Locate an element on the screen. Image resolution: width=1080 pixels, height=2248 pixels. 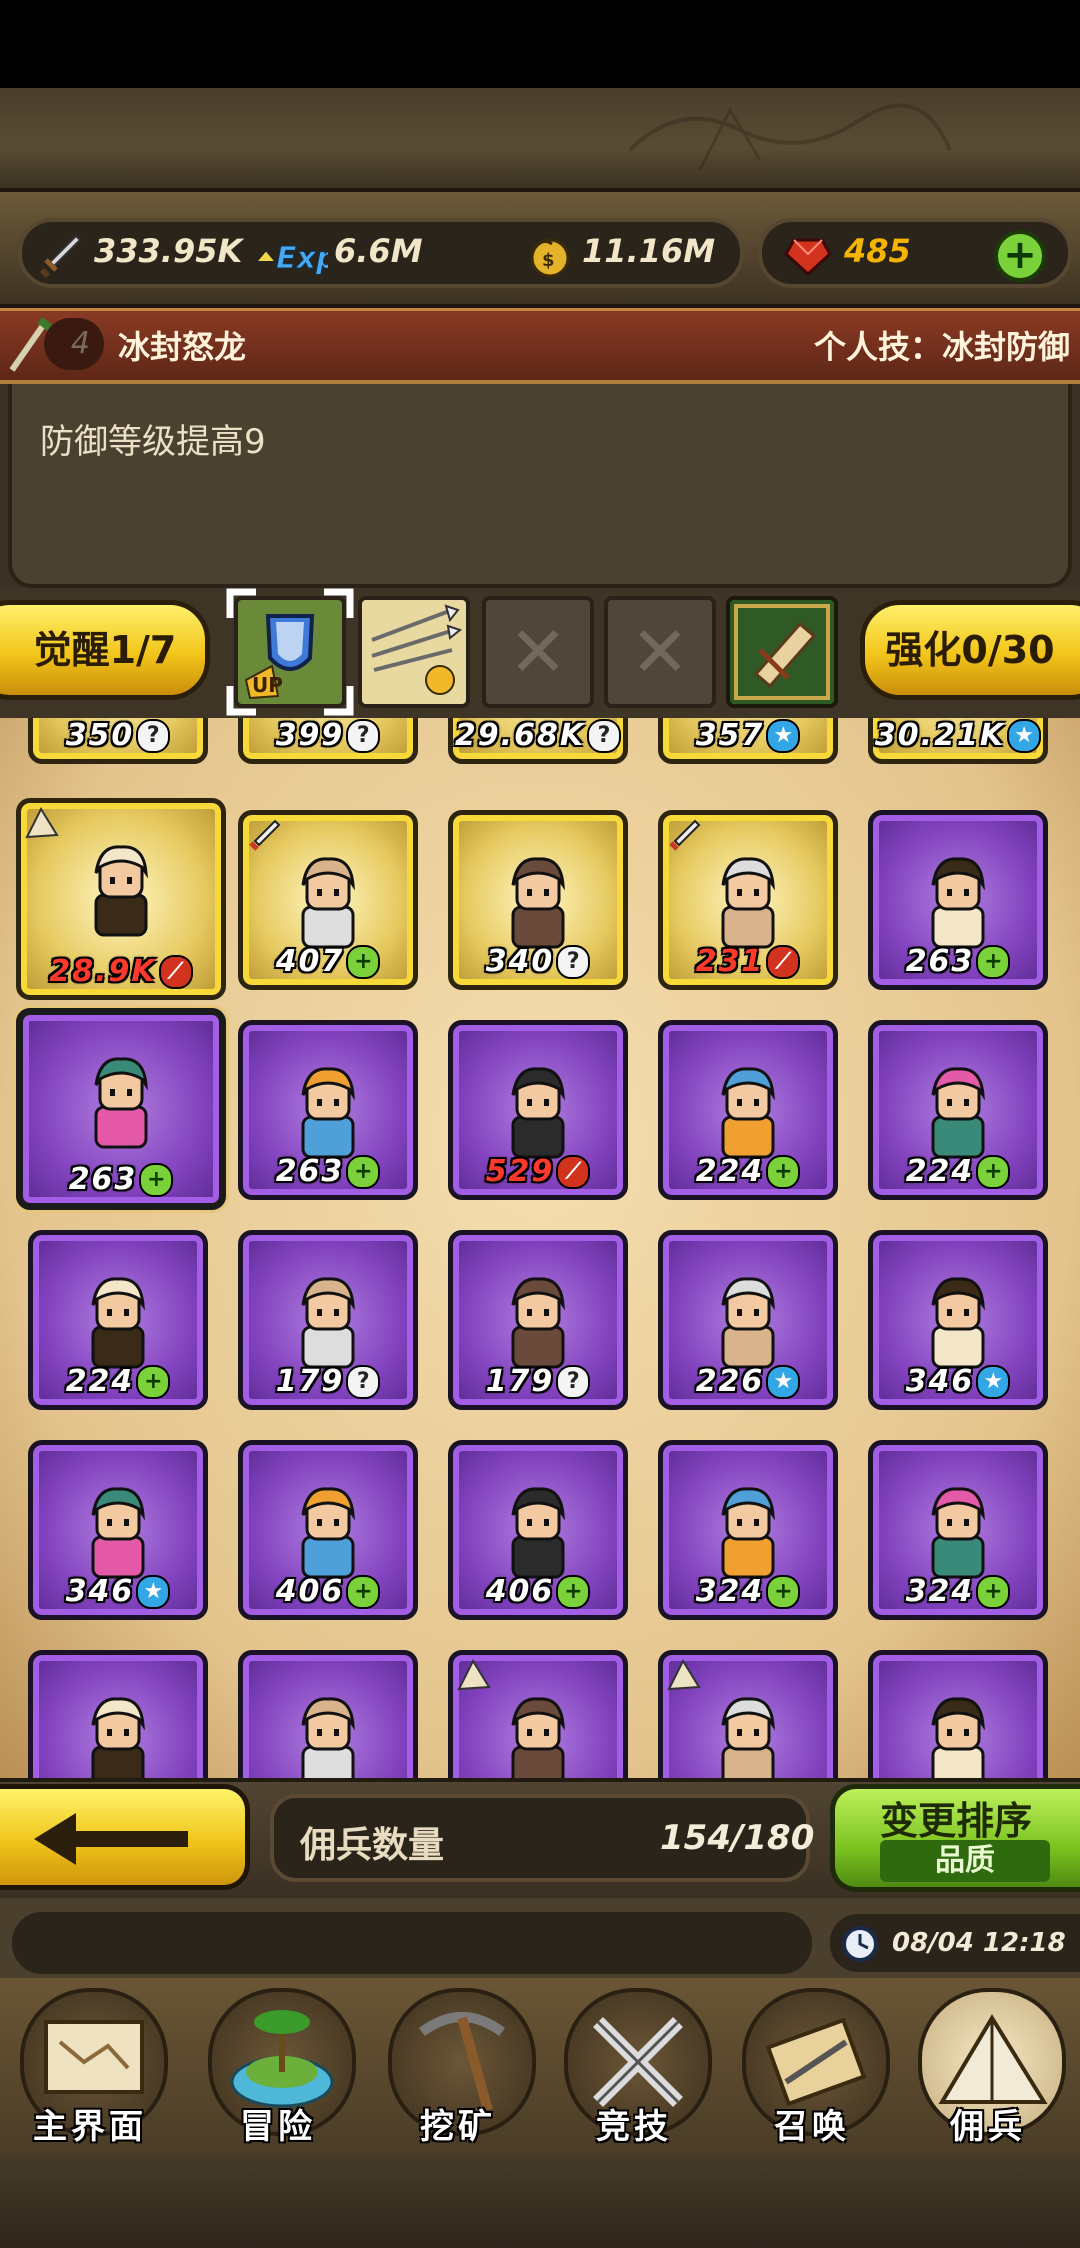
gold-value: 11.16M is located at coordinates (649, 251).